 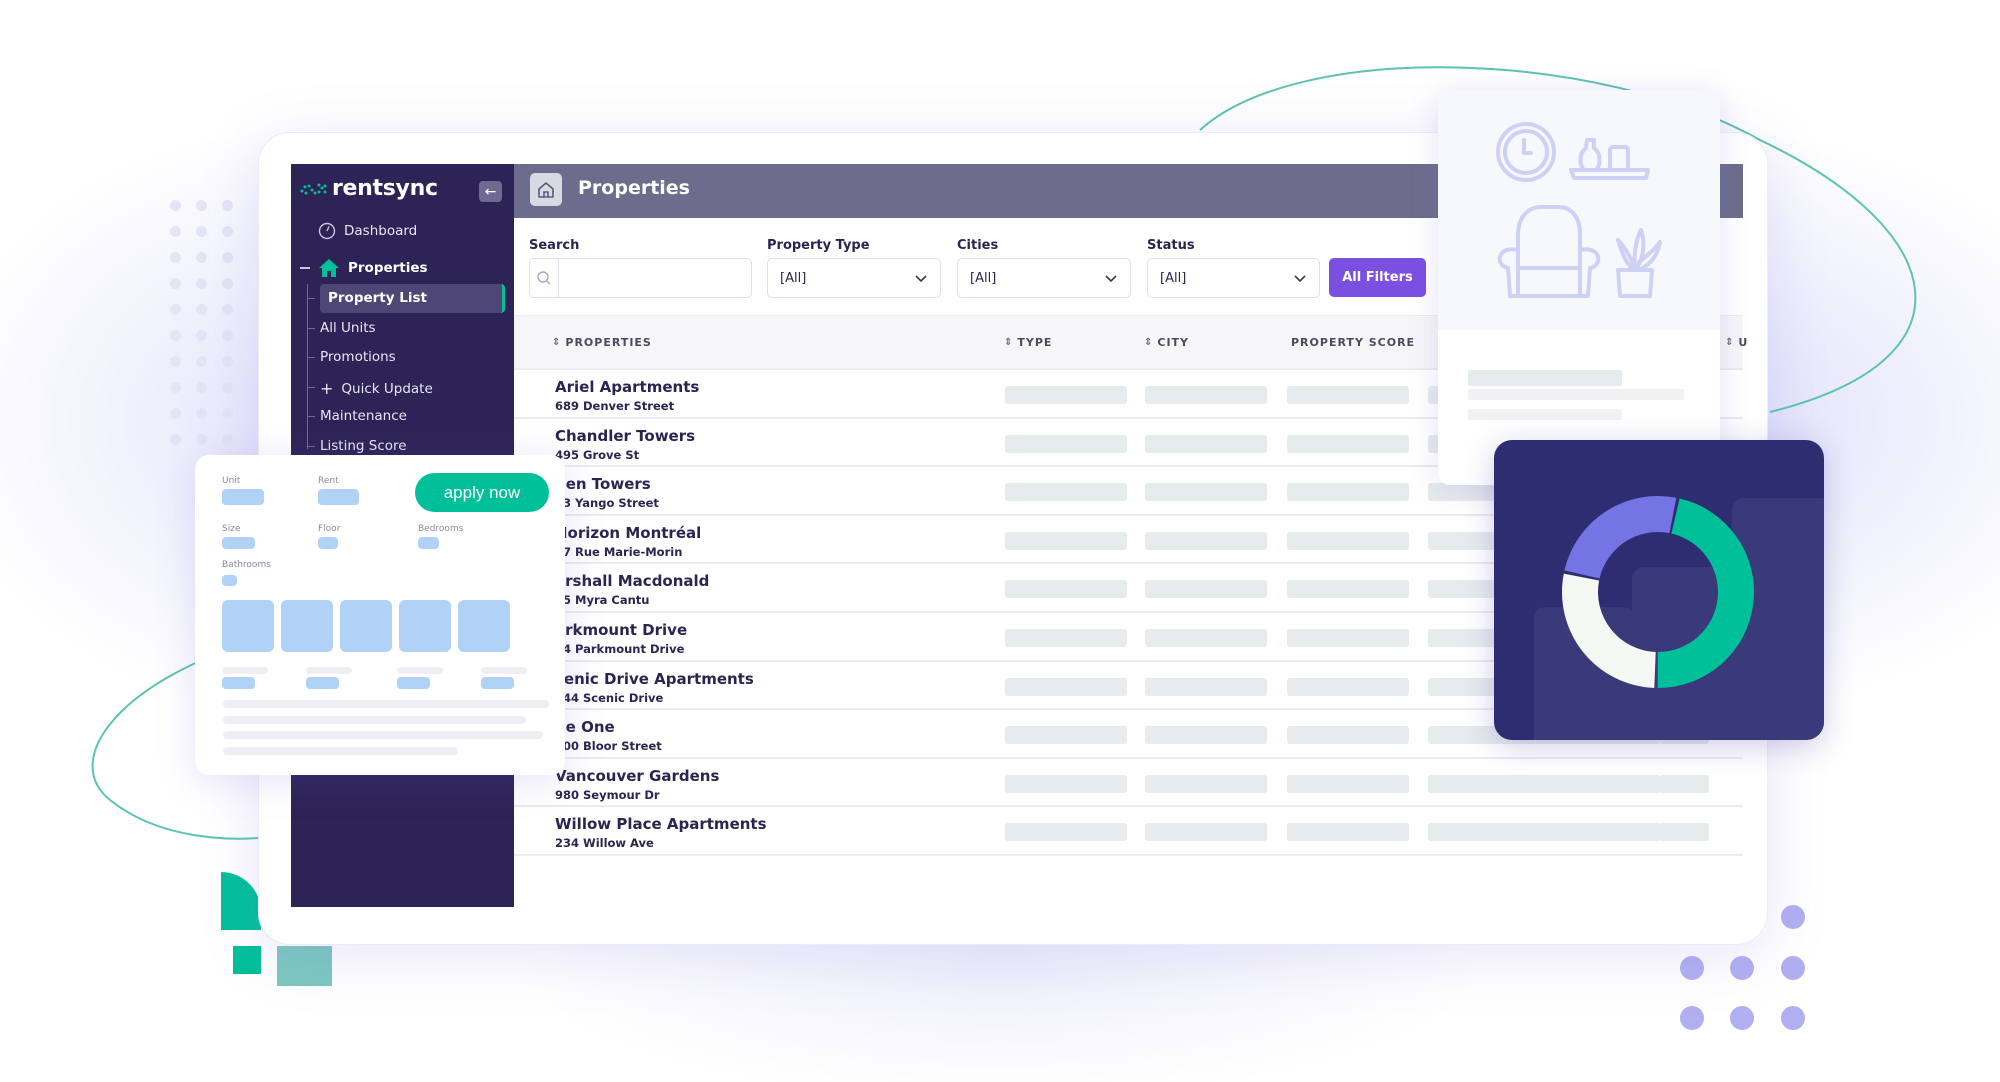 What do you see at coordinates (628, 533) in the screenshot?
I see `property-name: Horizon Montréal` at bounding box center [628, 533].